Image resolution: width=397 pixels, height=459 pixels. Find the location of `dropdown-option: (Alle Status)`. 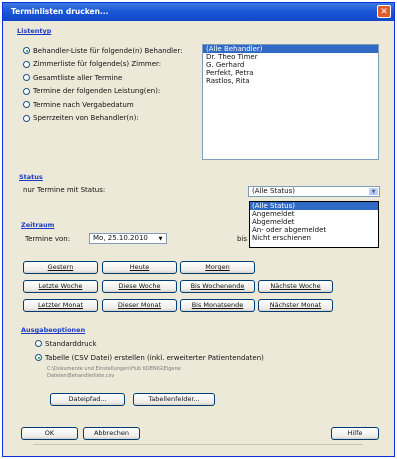

dropdown-option: (Alle Status) is located at coordinates (314, 206).